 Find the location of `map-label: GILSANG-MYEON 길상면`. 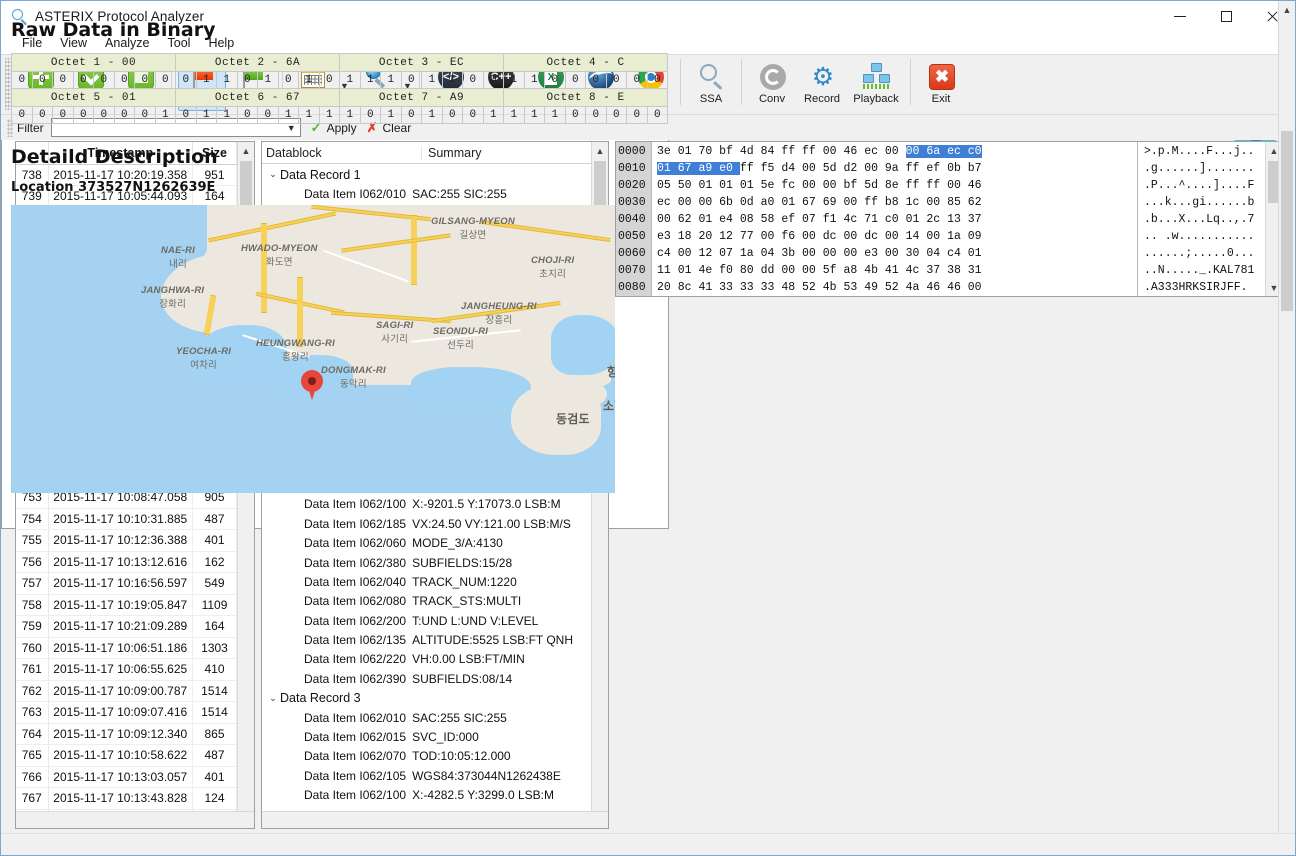

map-label: GILSANG-MYEON 길상면 is located at coordinates (473, 228).